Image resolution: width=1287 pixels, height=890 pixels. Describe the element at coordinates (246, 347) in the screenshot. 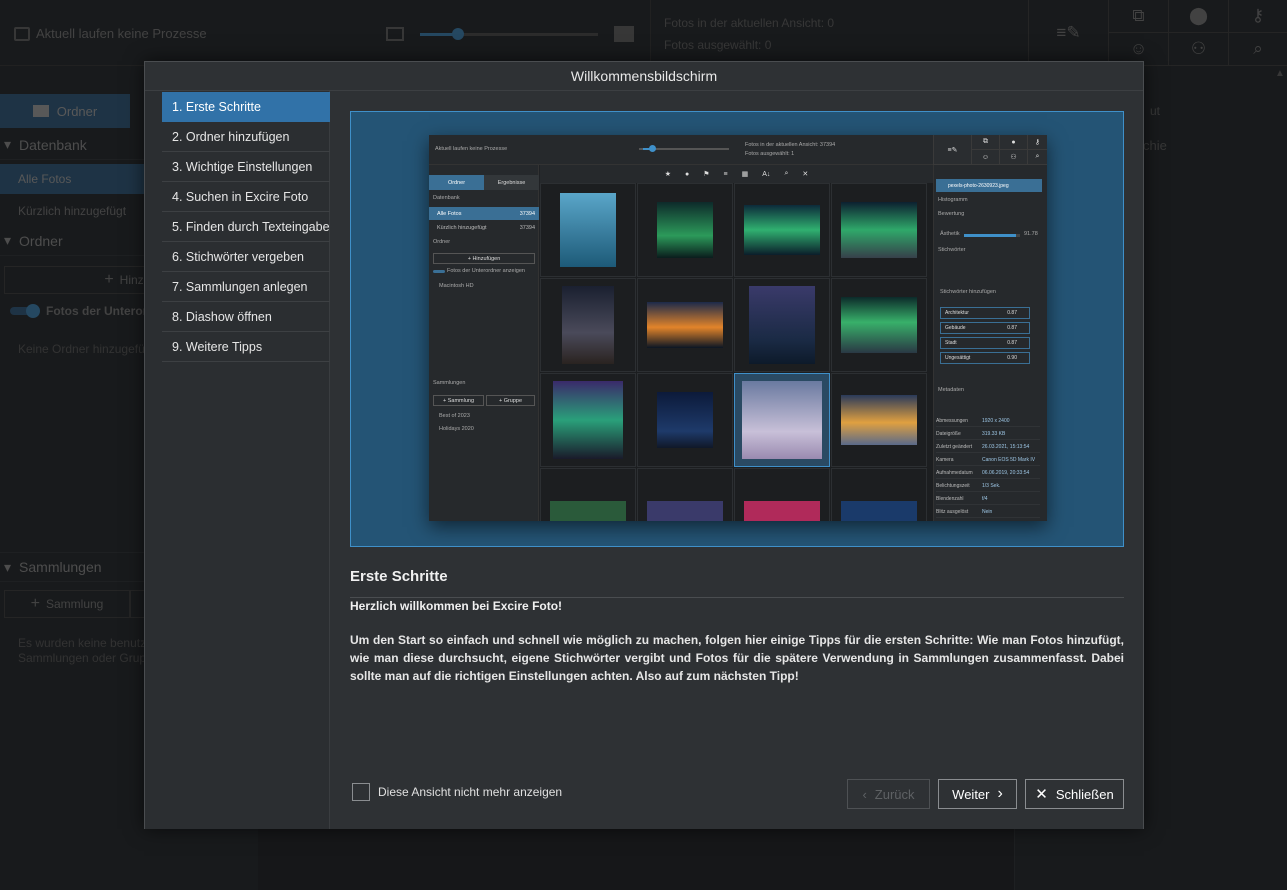

I see `step-item-9: 9. Weitere Tipps` at that location.